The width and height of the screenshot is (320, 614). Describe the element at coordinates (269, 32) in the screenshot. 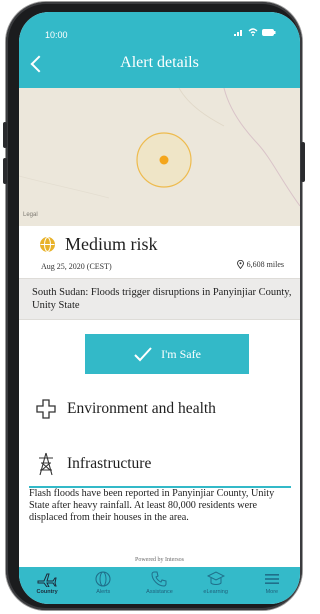

I see `battery-icon` at that location.